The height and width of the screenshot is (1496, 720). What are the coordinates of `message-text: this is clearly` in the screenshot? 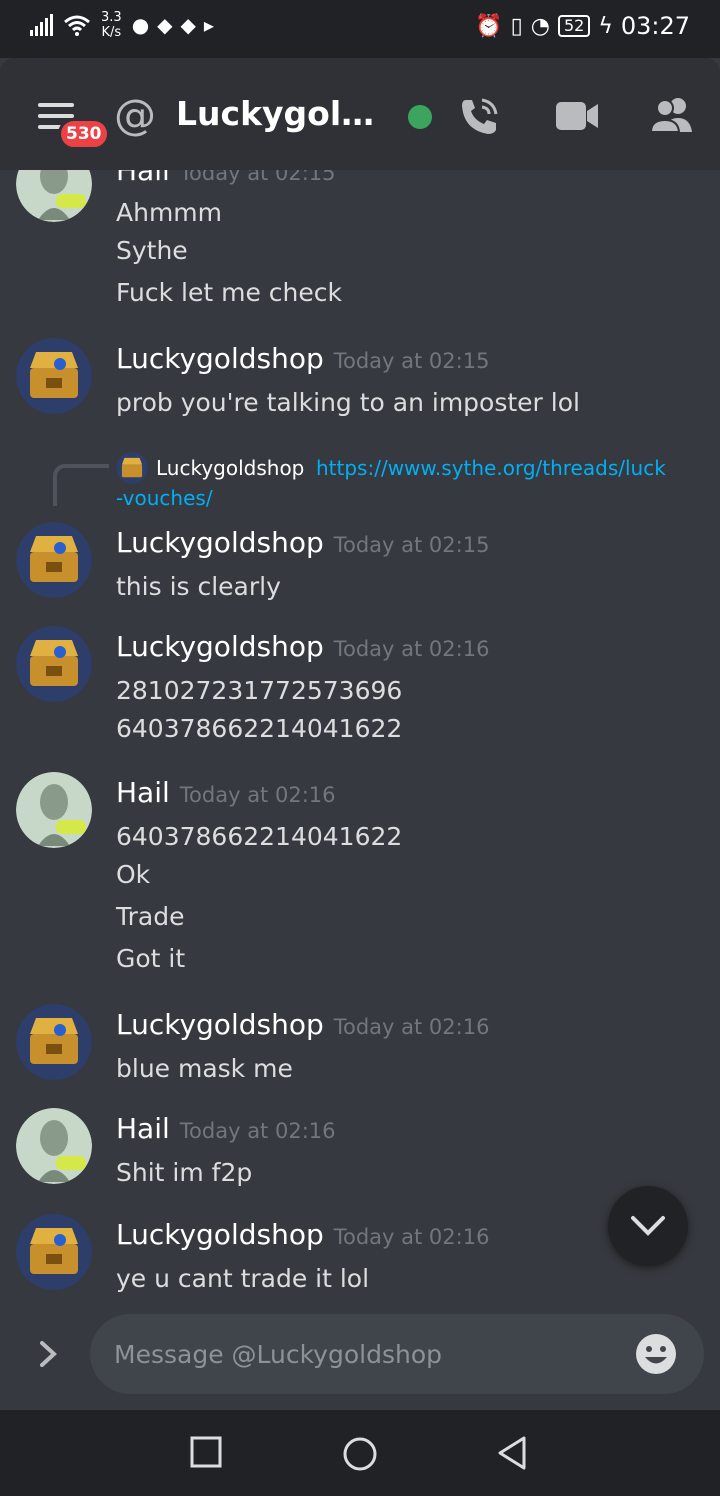 It's located at (198, 586).